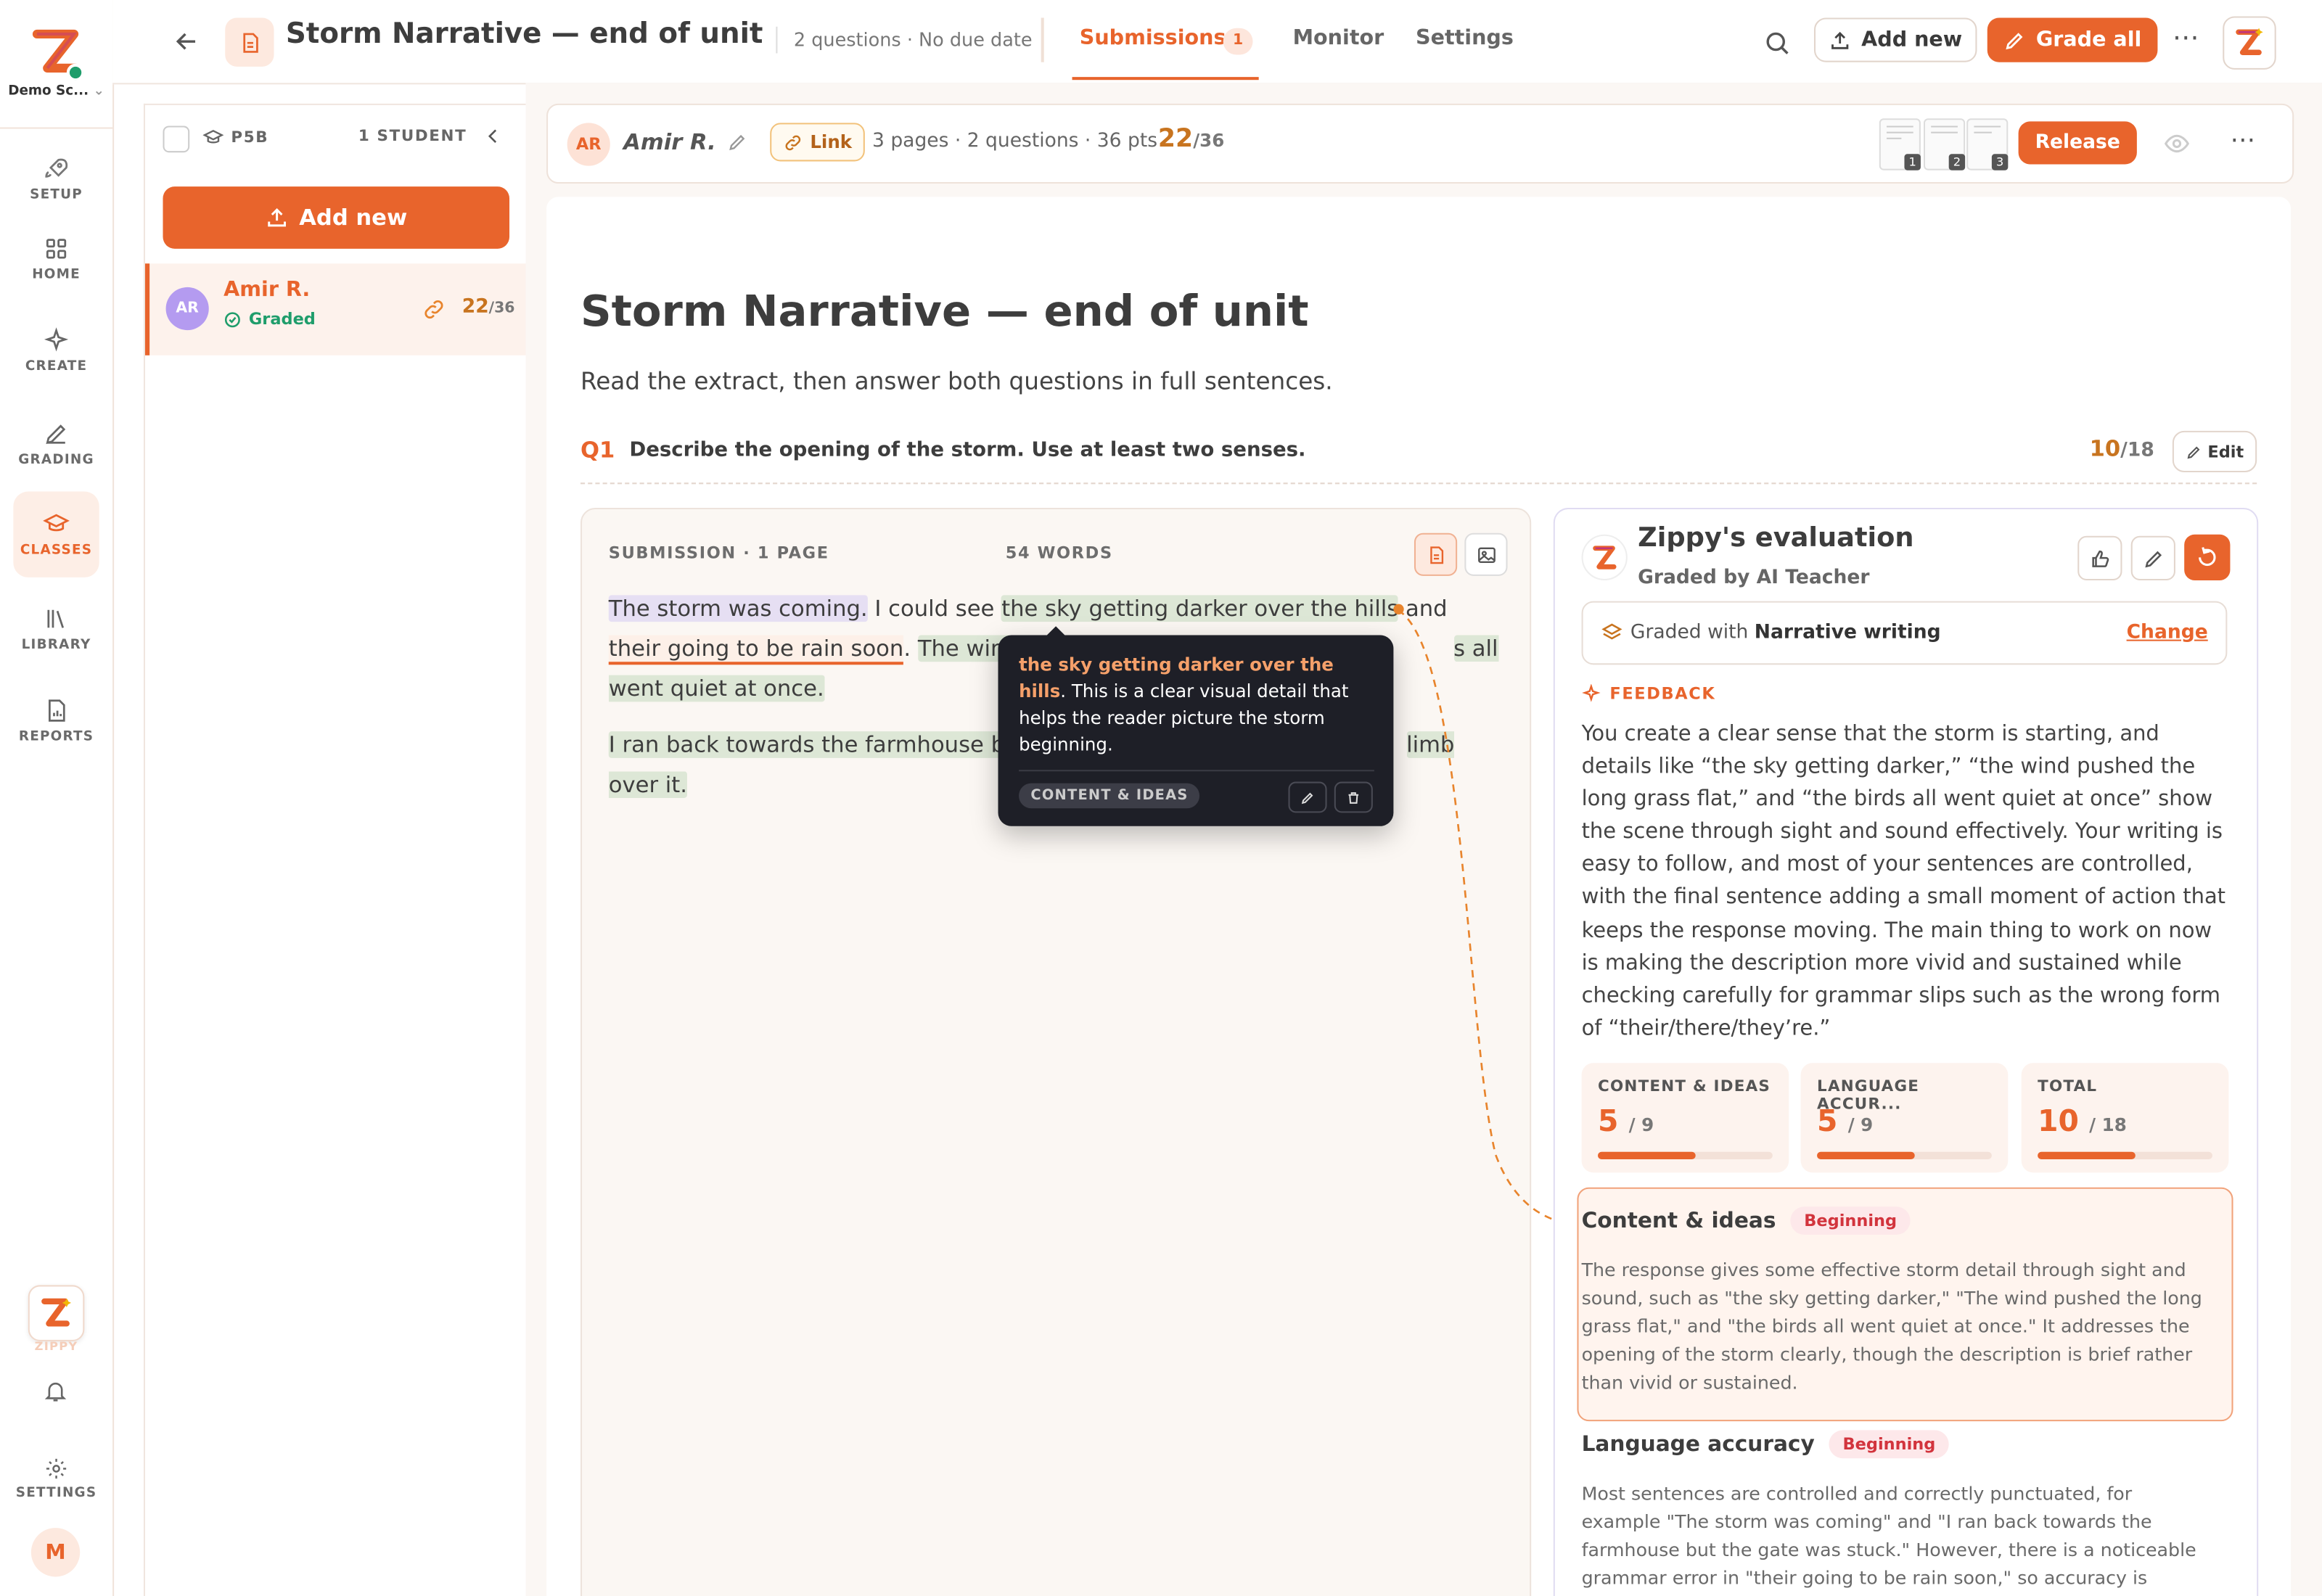  Describe the element at coordinates (1987, 144) in the screenshot. I see `page-thumbnail: 3` at that location.